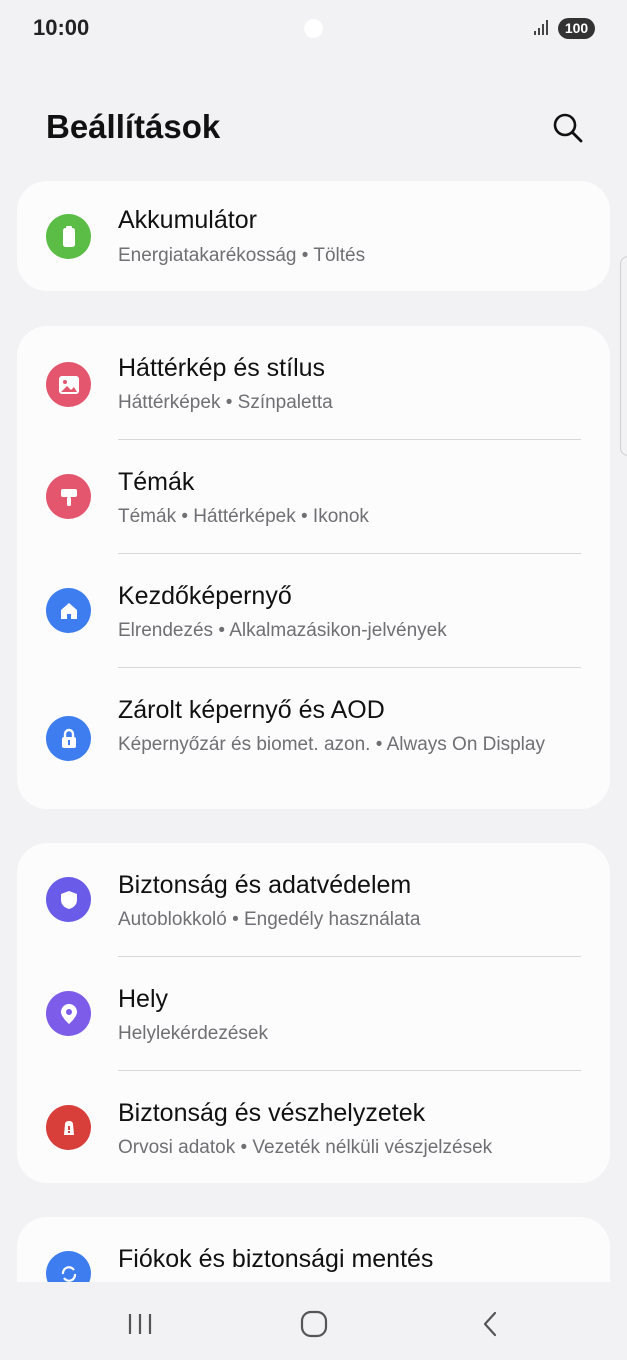  I want to click on settings-item-title: Zárolt képernyő és AOD, so click(251, 710).